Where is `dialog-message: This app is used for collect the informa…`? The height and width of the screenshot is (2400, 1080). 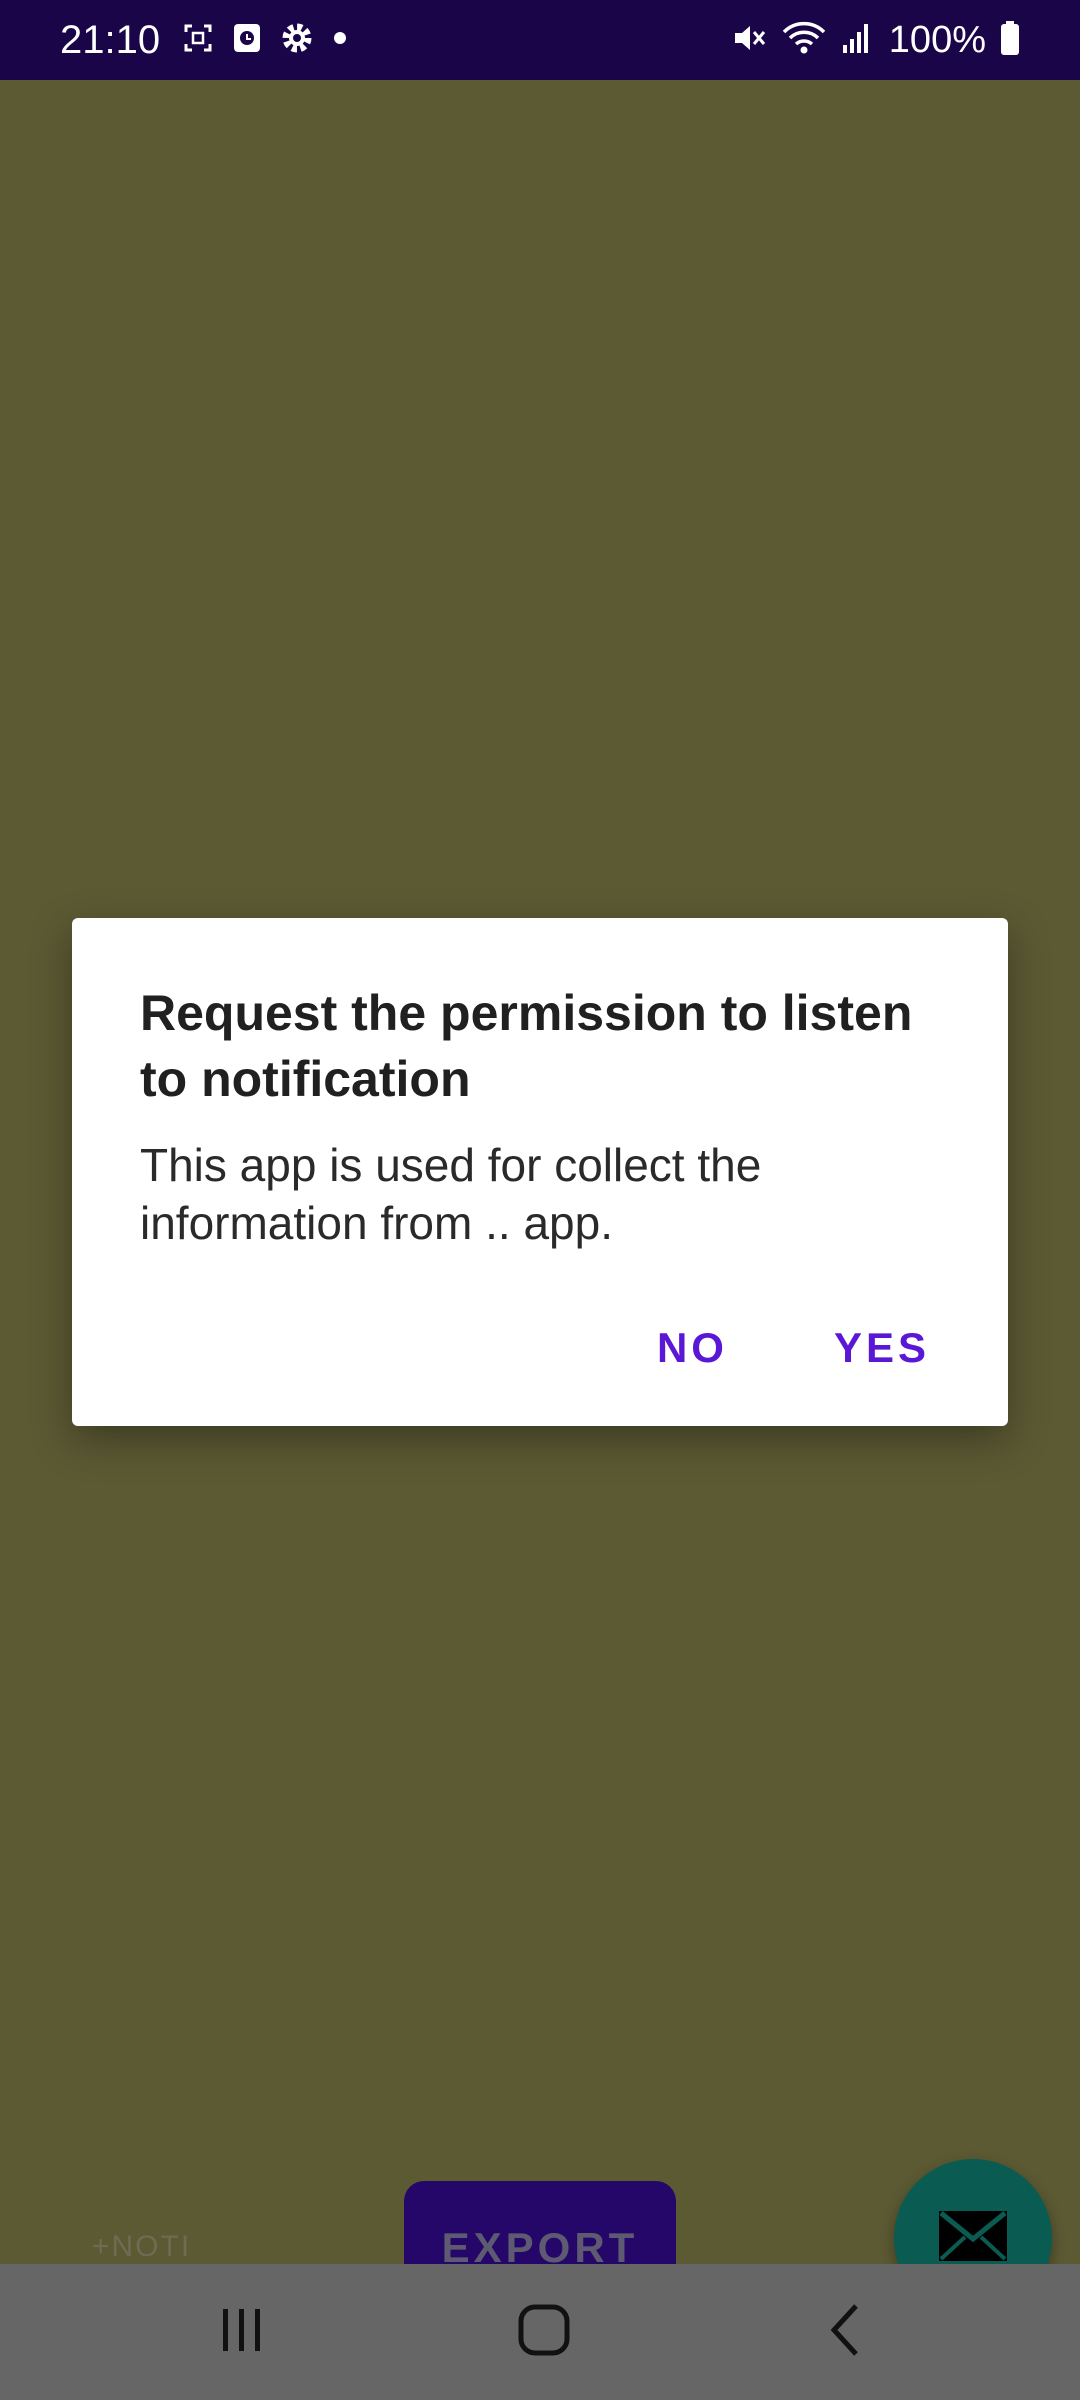
dialog-message: This app is used for collect the informa… is located at coordinates (451, 1194).